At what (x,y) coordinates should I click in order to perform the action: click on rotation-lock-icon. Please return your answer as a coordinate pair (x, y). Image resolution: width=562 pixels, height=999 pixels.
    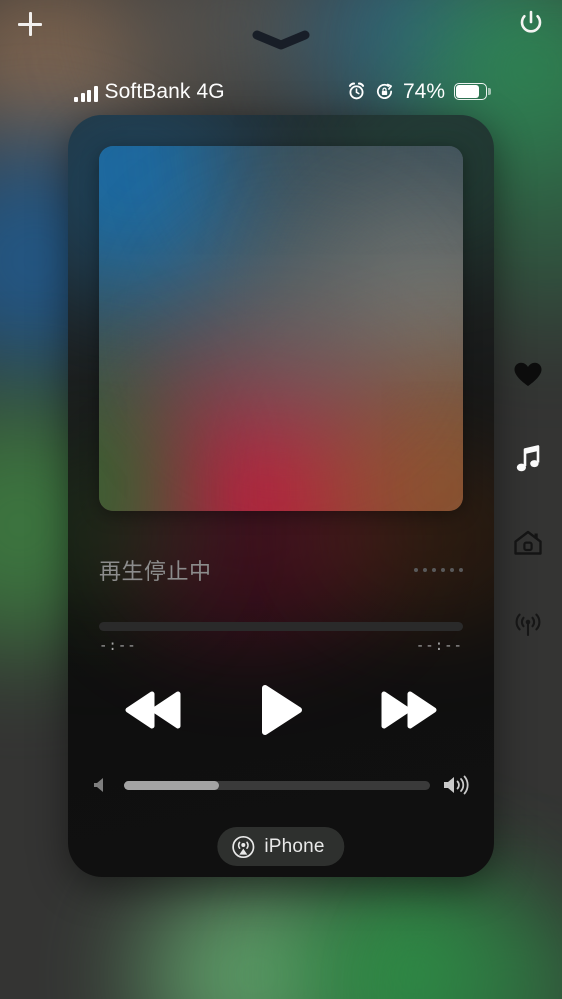
    Looking at the image, I should click on (384, 91).